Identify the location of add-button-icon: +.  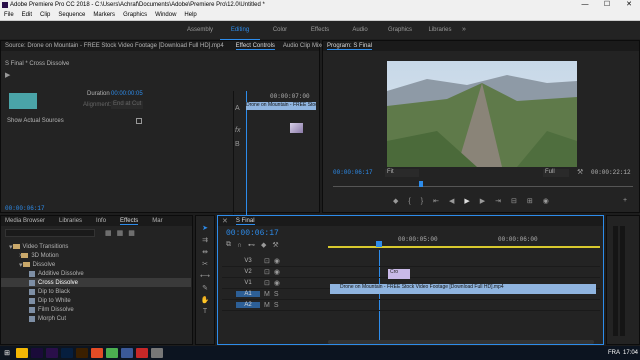
(625, 200).